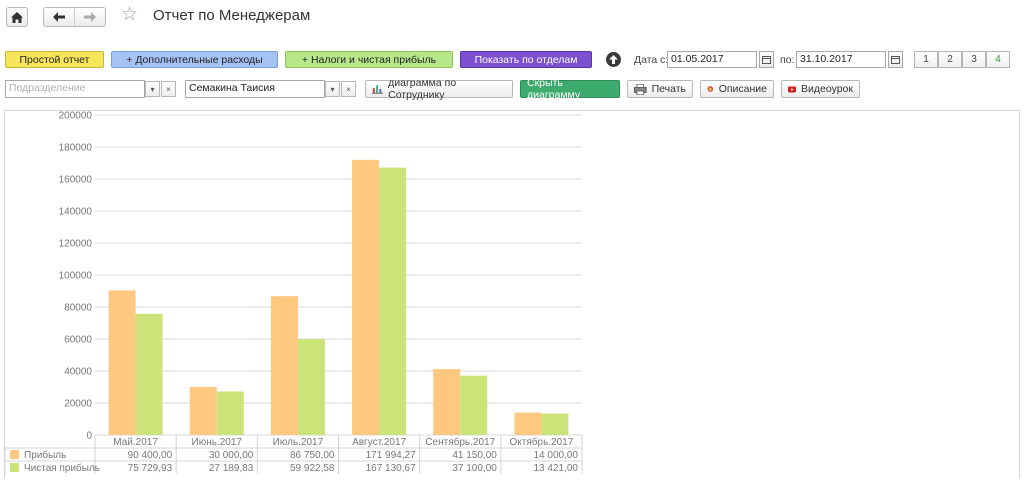 The width and height of the screenshot is (1024, 480). I want to click on chart-by-employee-button: диаграмма по Сотруднику, so click(439, 89).